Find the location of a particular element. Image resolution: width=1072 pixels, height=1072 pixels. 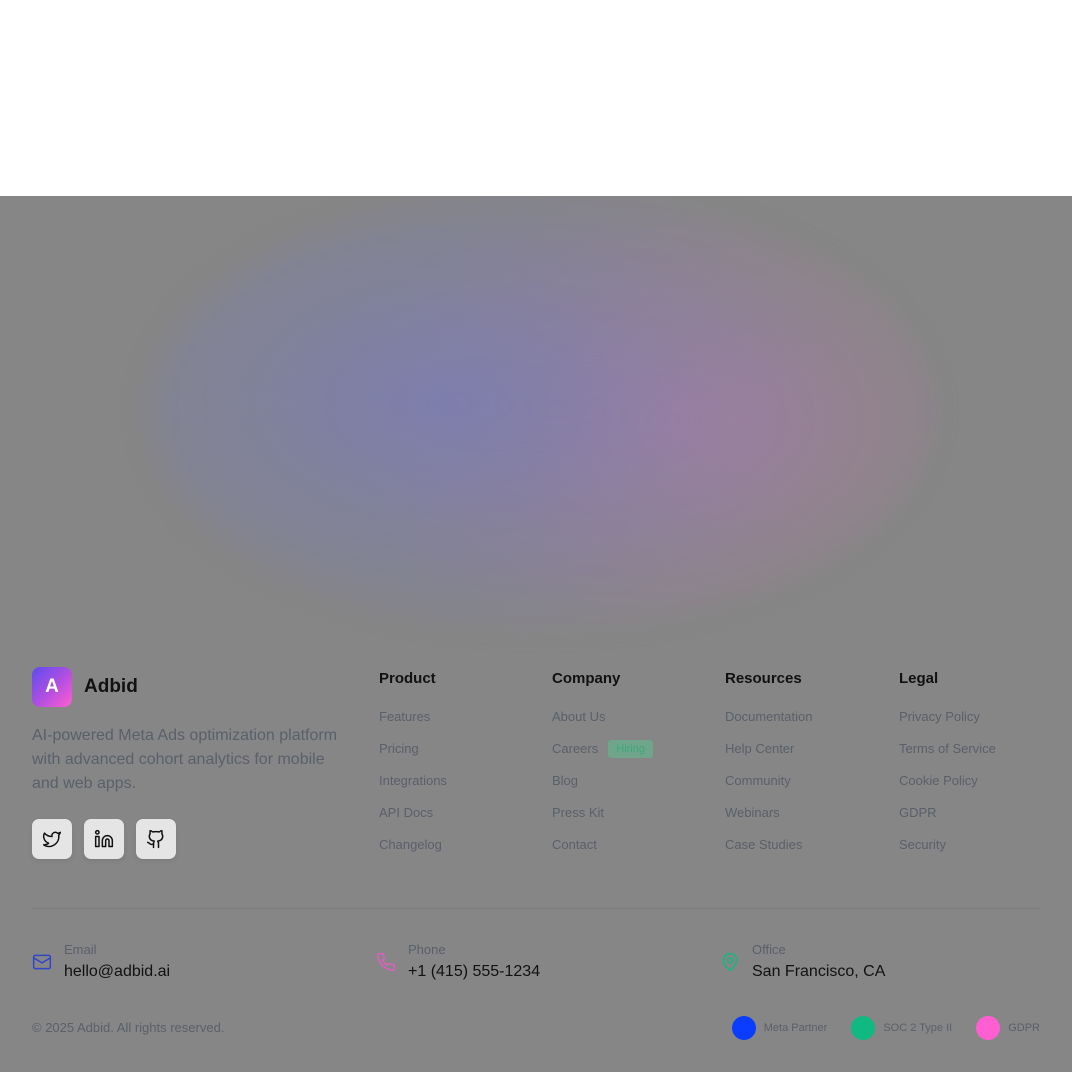

mail-icon is located at coordinates (42, 962).